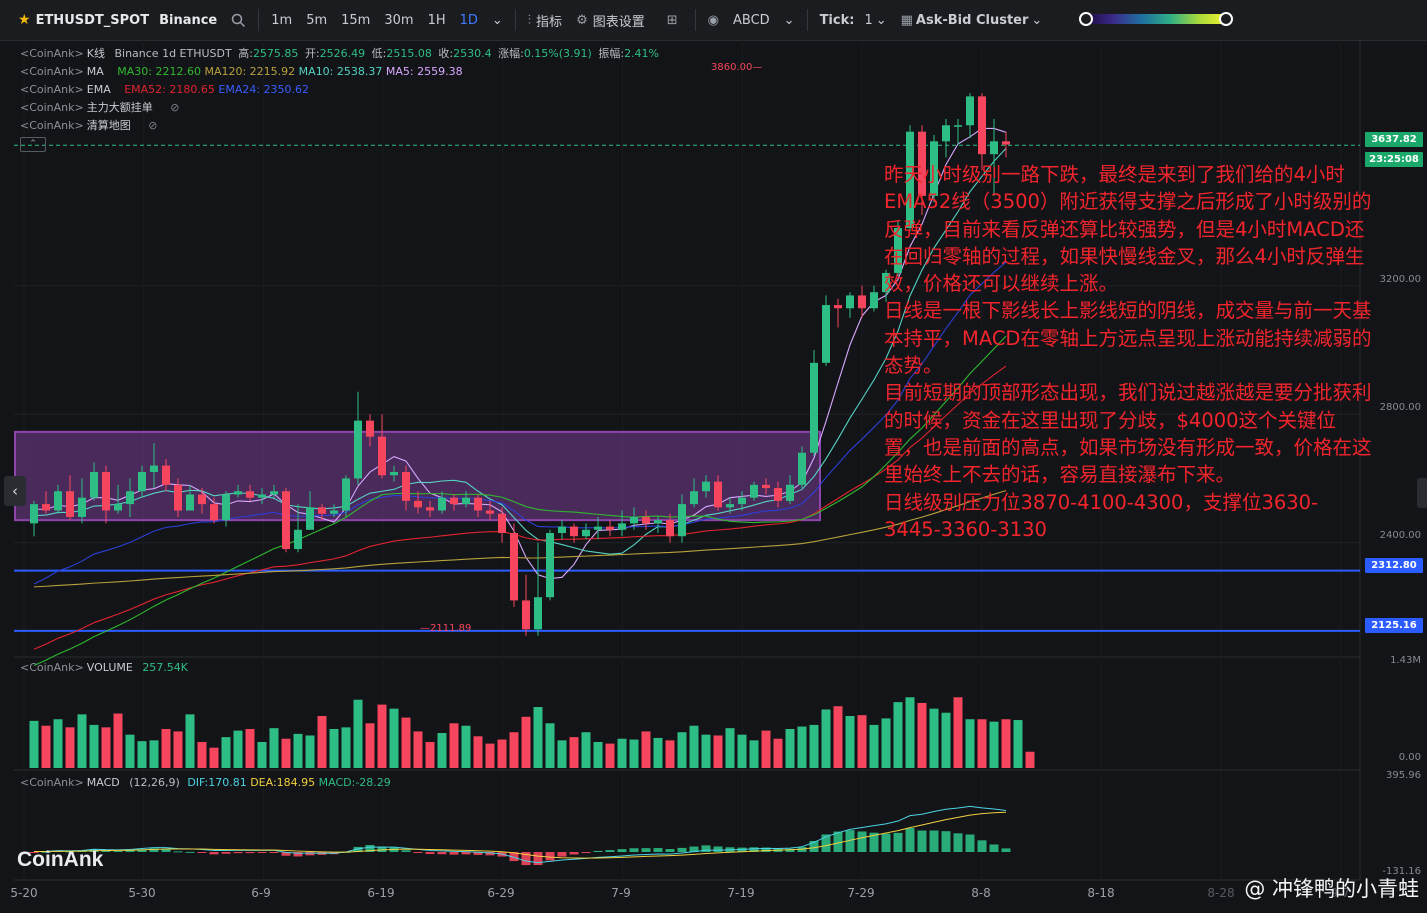  What do you see at coordinates (381, 893) in the screenshot?
I see `x-label: 6-19` at bounding box center [381, 893].